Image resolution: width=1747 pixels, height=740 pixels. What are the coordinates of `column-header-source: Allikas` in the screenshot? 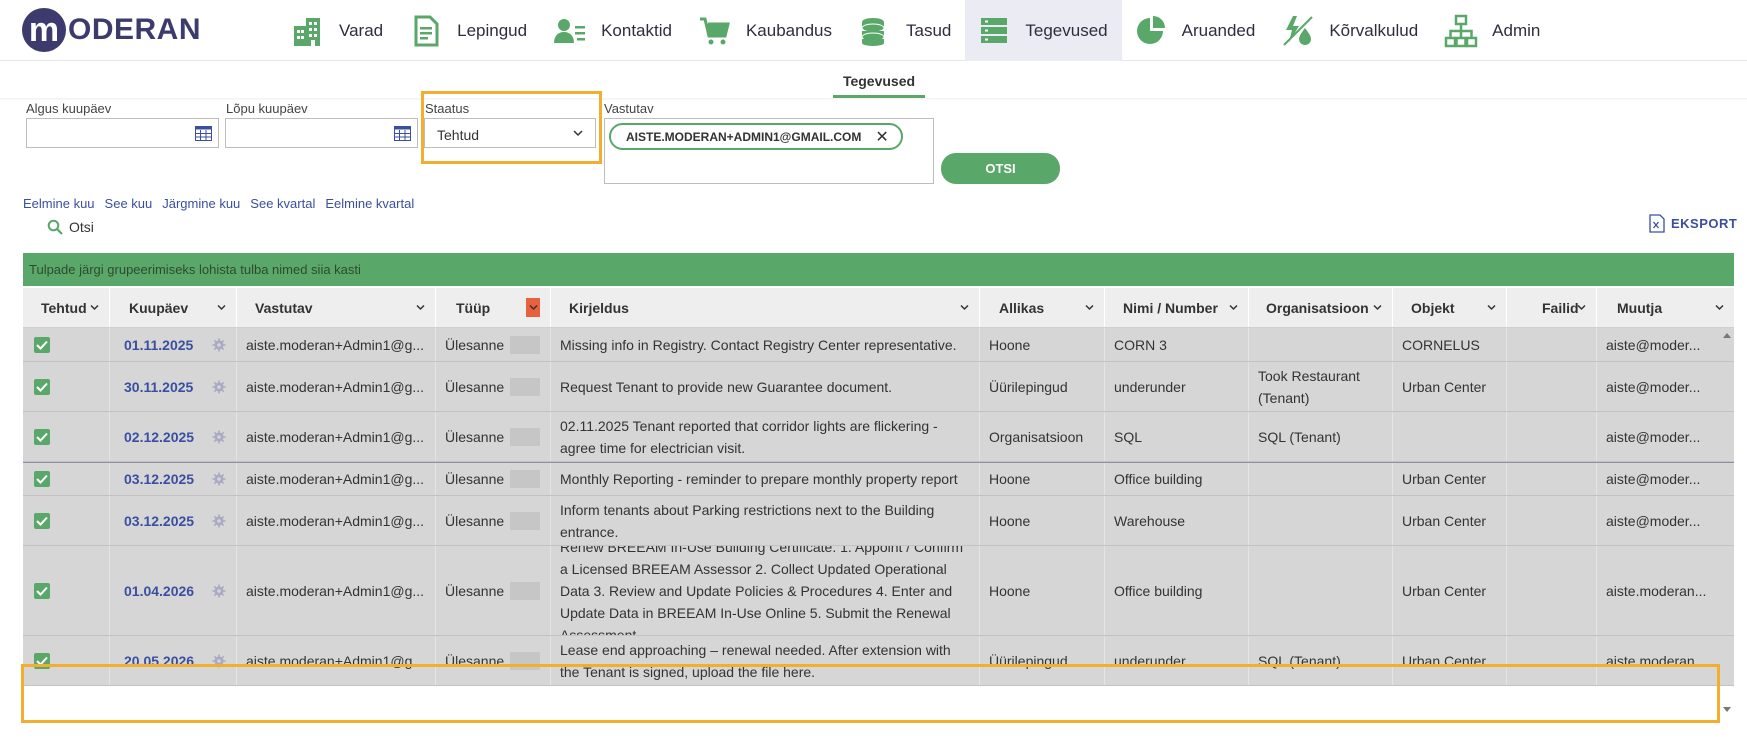 It's located at (1042, 307).